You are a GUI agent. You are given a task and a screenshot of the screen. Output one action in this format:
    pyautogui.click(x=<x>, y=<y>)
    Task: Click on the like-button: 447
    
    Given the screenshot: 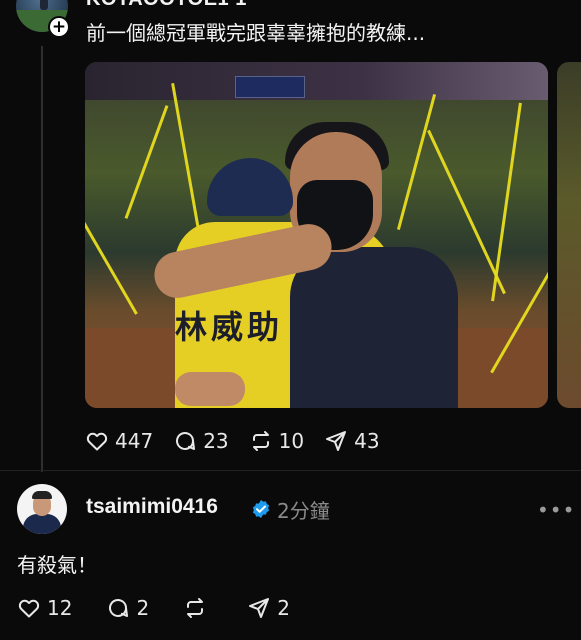 What is the action you would take?
    pyautogui.click(x=119, y=441)
    